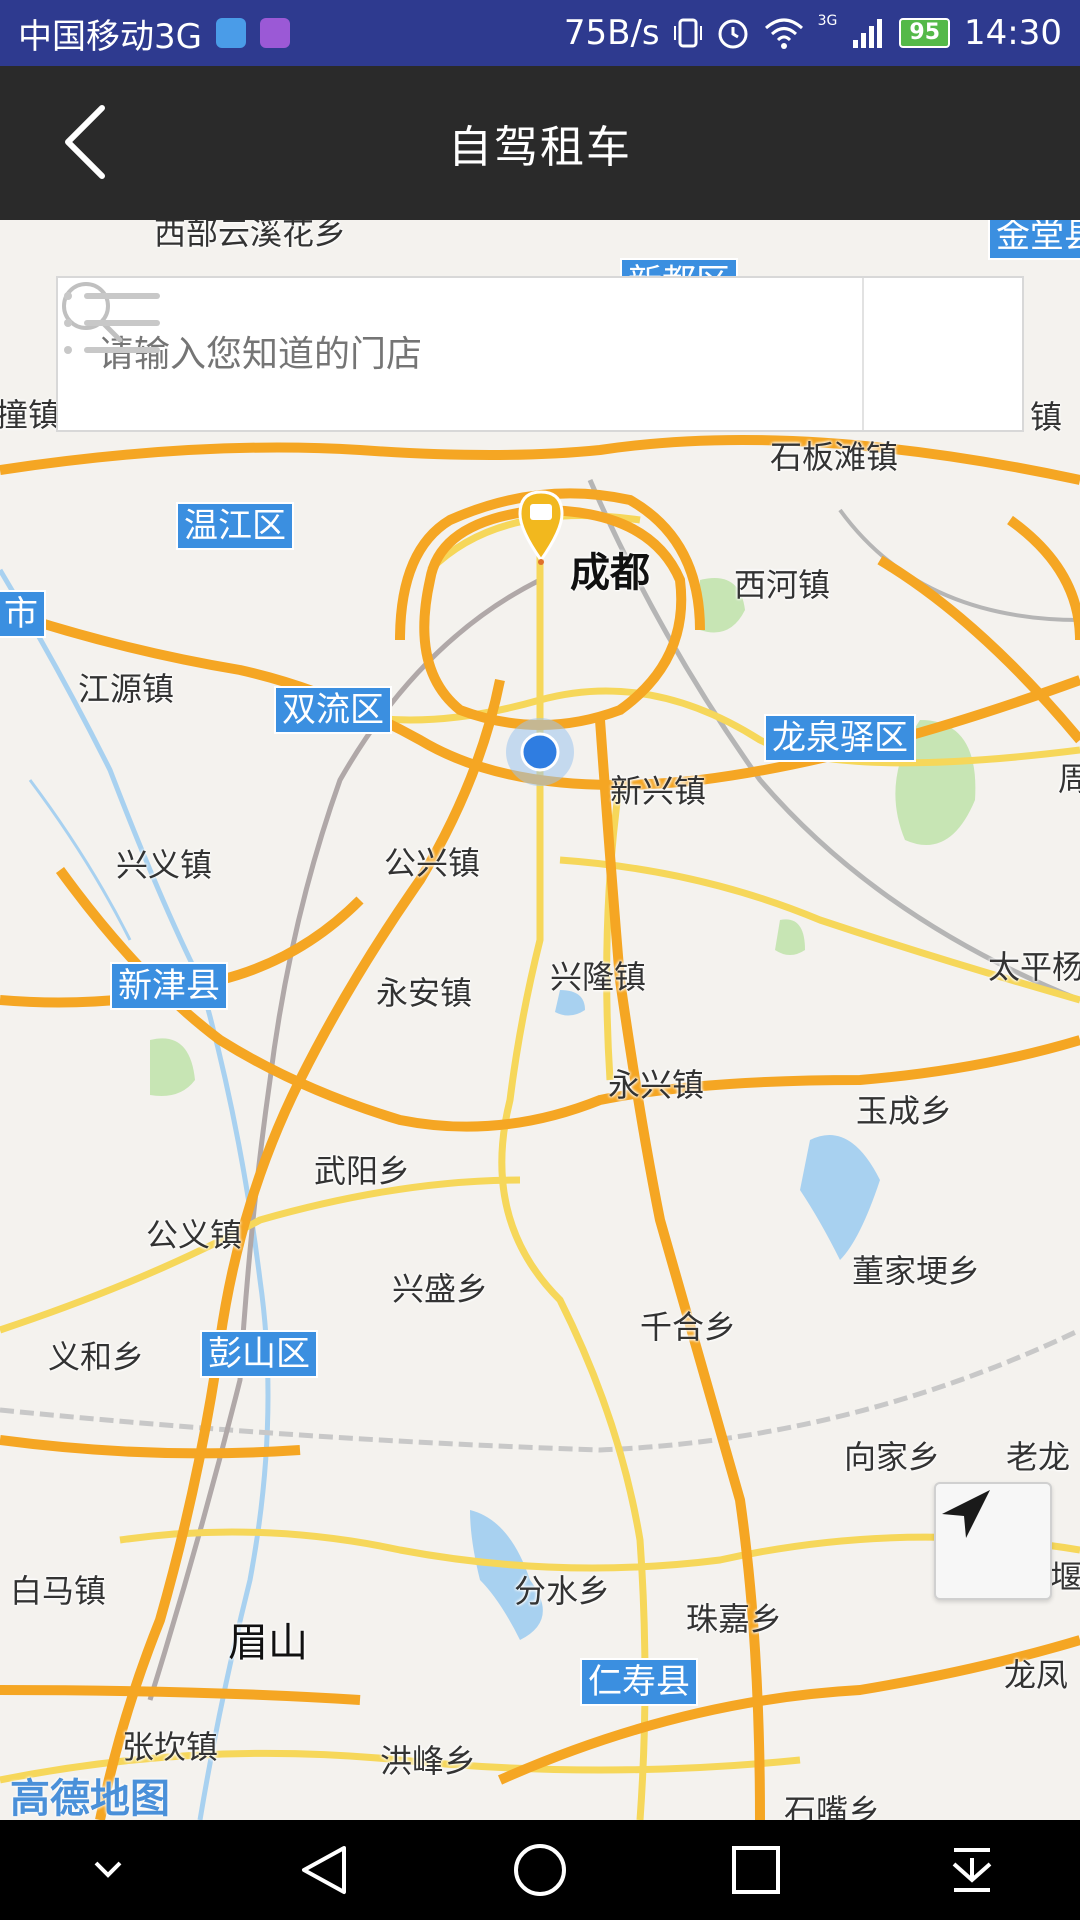 Image resolution: width=1080 pixels, height=1920 pixels. Describe the element at coordinates (541, 528) in the screenshot. I see `store-pin-icon` at that location.